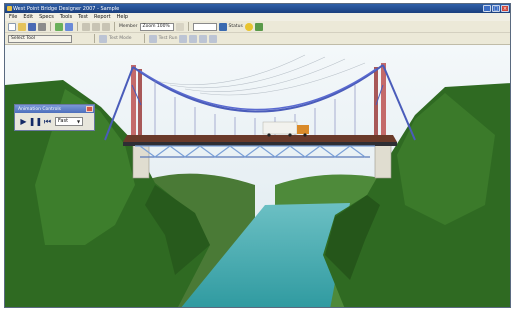 Image resolution: width=515 pixels, height=313 pixels. I want to click on minimize-button: _, so click(487, 8).